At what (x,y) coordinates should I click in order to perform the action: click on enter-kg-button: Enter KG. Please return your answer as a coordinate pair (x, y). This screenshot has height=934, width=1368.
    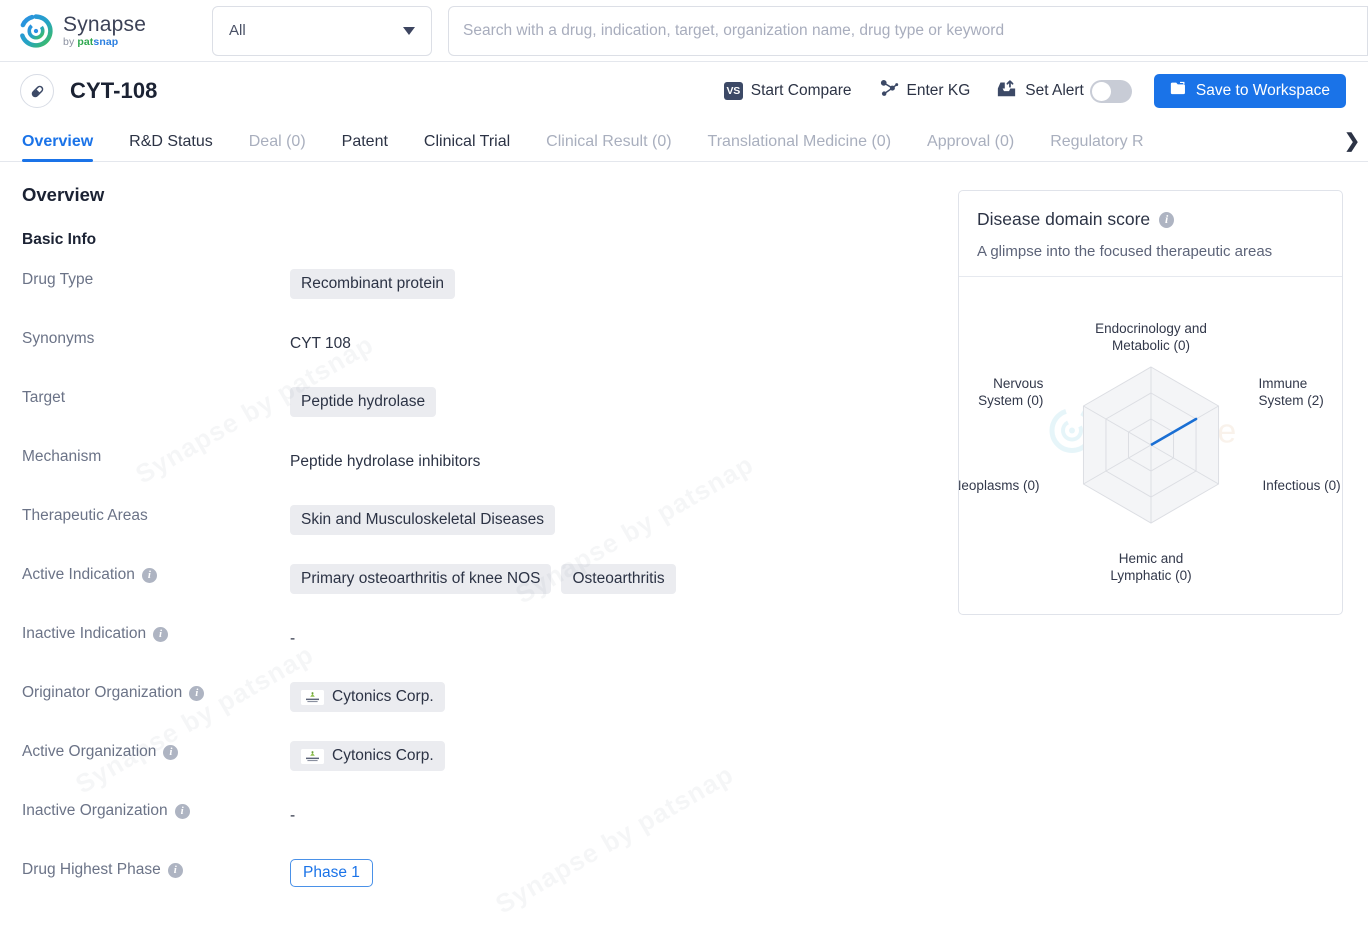
    Looking at the image, I should click on (924, 91).